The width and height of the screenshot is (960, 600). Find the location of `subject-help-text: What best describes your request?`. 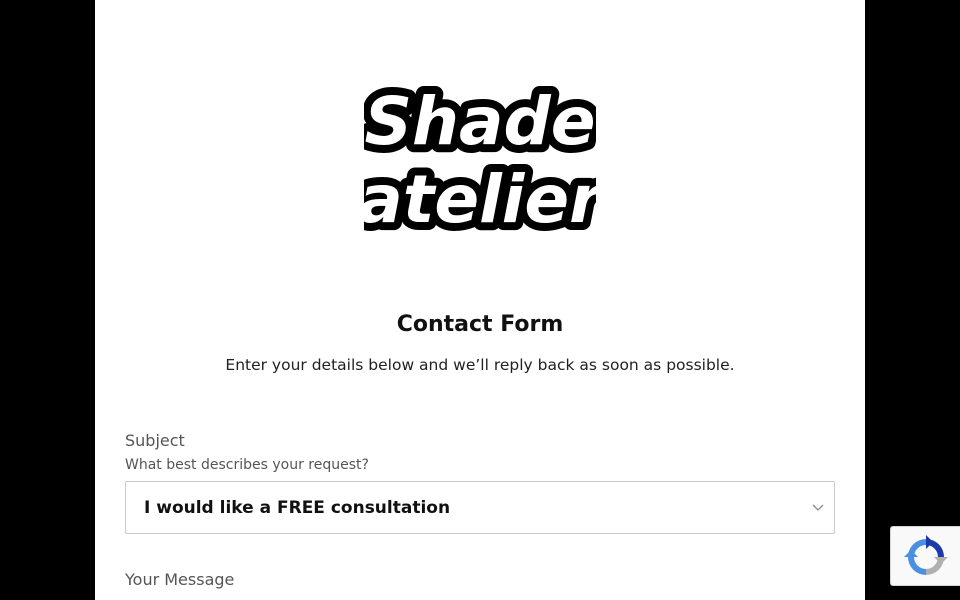

subject-help-text: What best describes your request? is located at coordinates (247, 465).